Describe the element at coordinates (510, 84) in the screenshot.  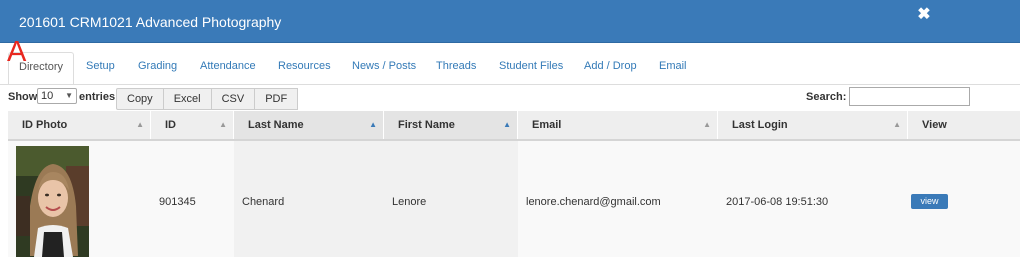
I see `tab-divider` at that location.